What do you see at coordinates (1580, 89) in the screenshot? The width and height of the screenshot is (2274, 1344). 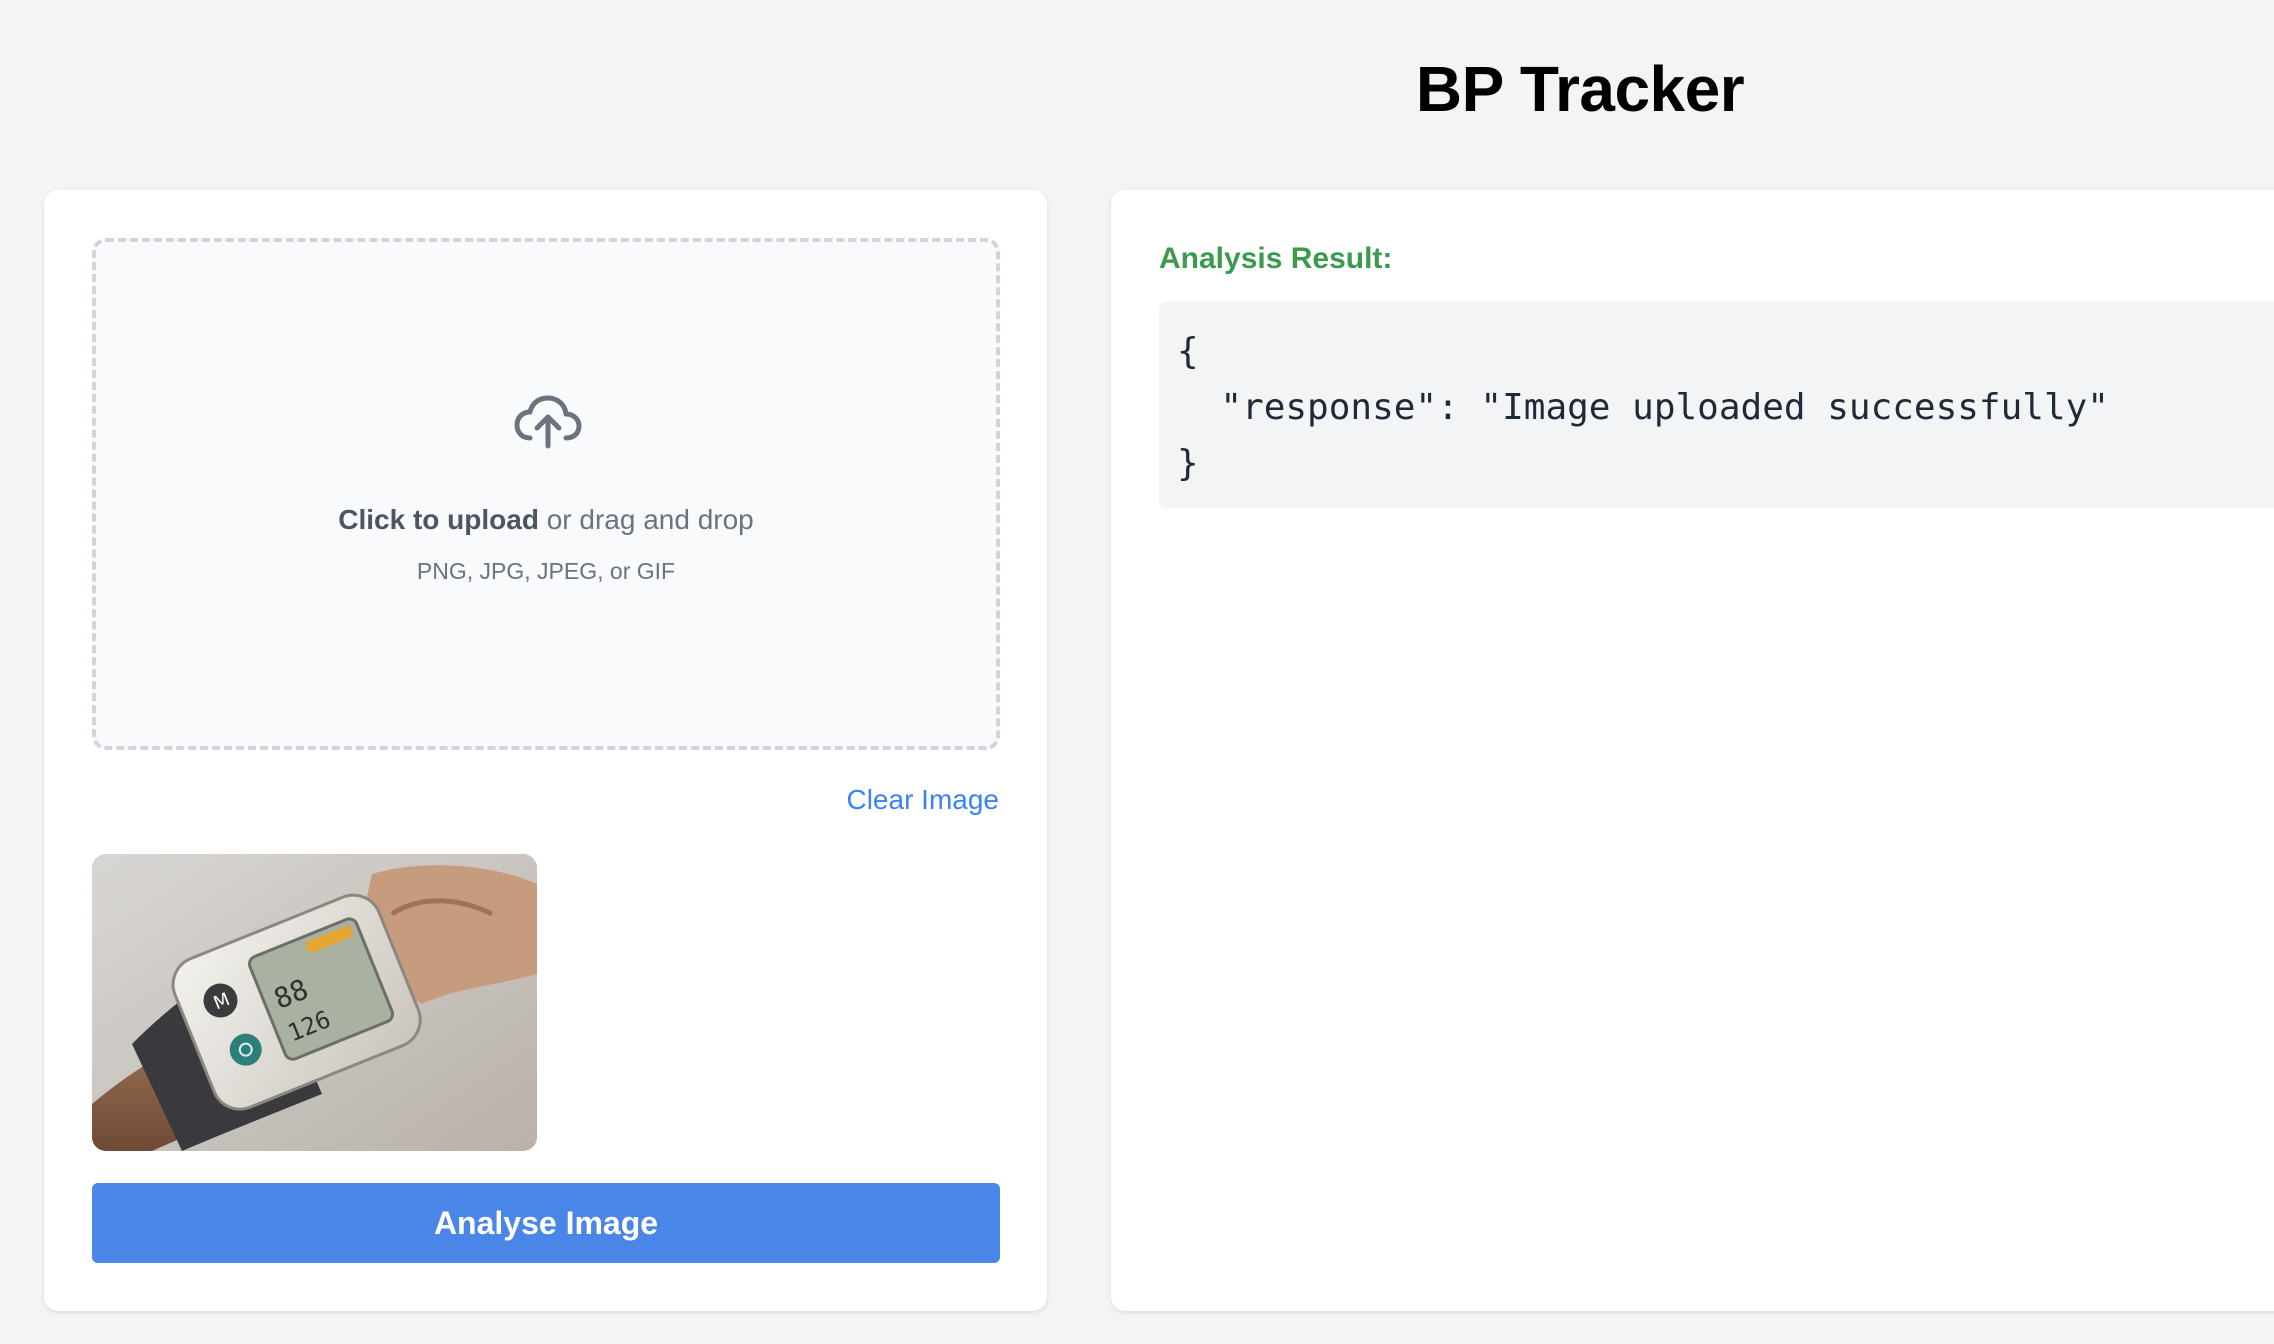 I see `page-title: BP Tracker` at bounding box center [1580, 89].